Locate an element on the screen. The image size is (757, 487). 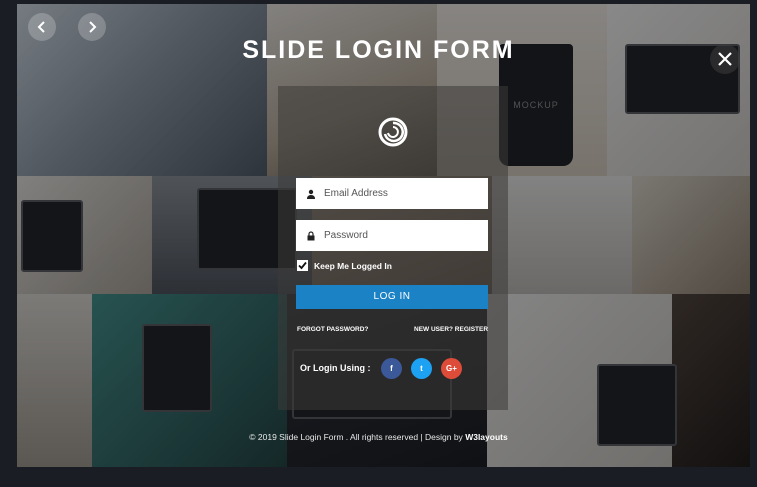
remember-me: Keep Me Logged In is located at coordinates (344, 265).